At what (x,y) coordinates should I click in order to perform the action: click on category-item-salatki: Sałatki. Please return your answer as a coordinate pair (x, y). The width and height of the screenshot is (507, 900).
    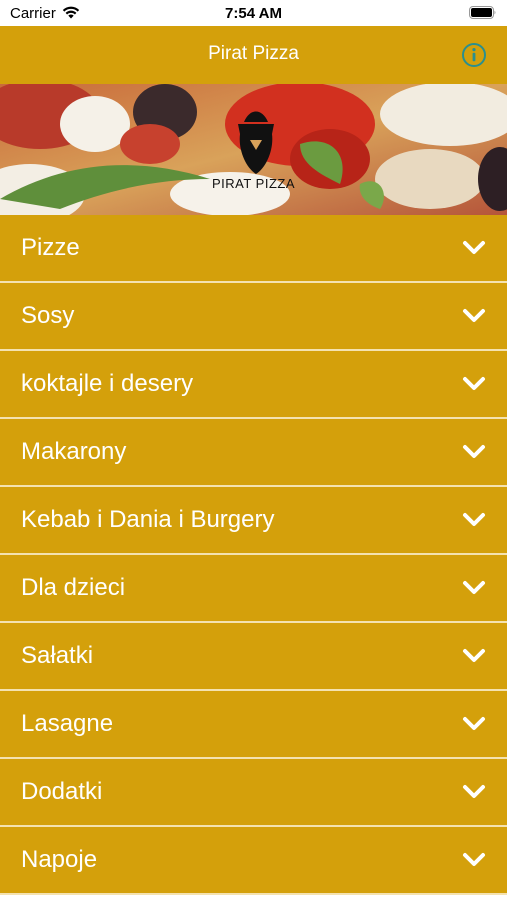
    Looking at the image, I should click on (253, 657).